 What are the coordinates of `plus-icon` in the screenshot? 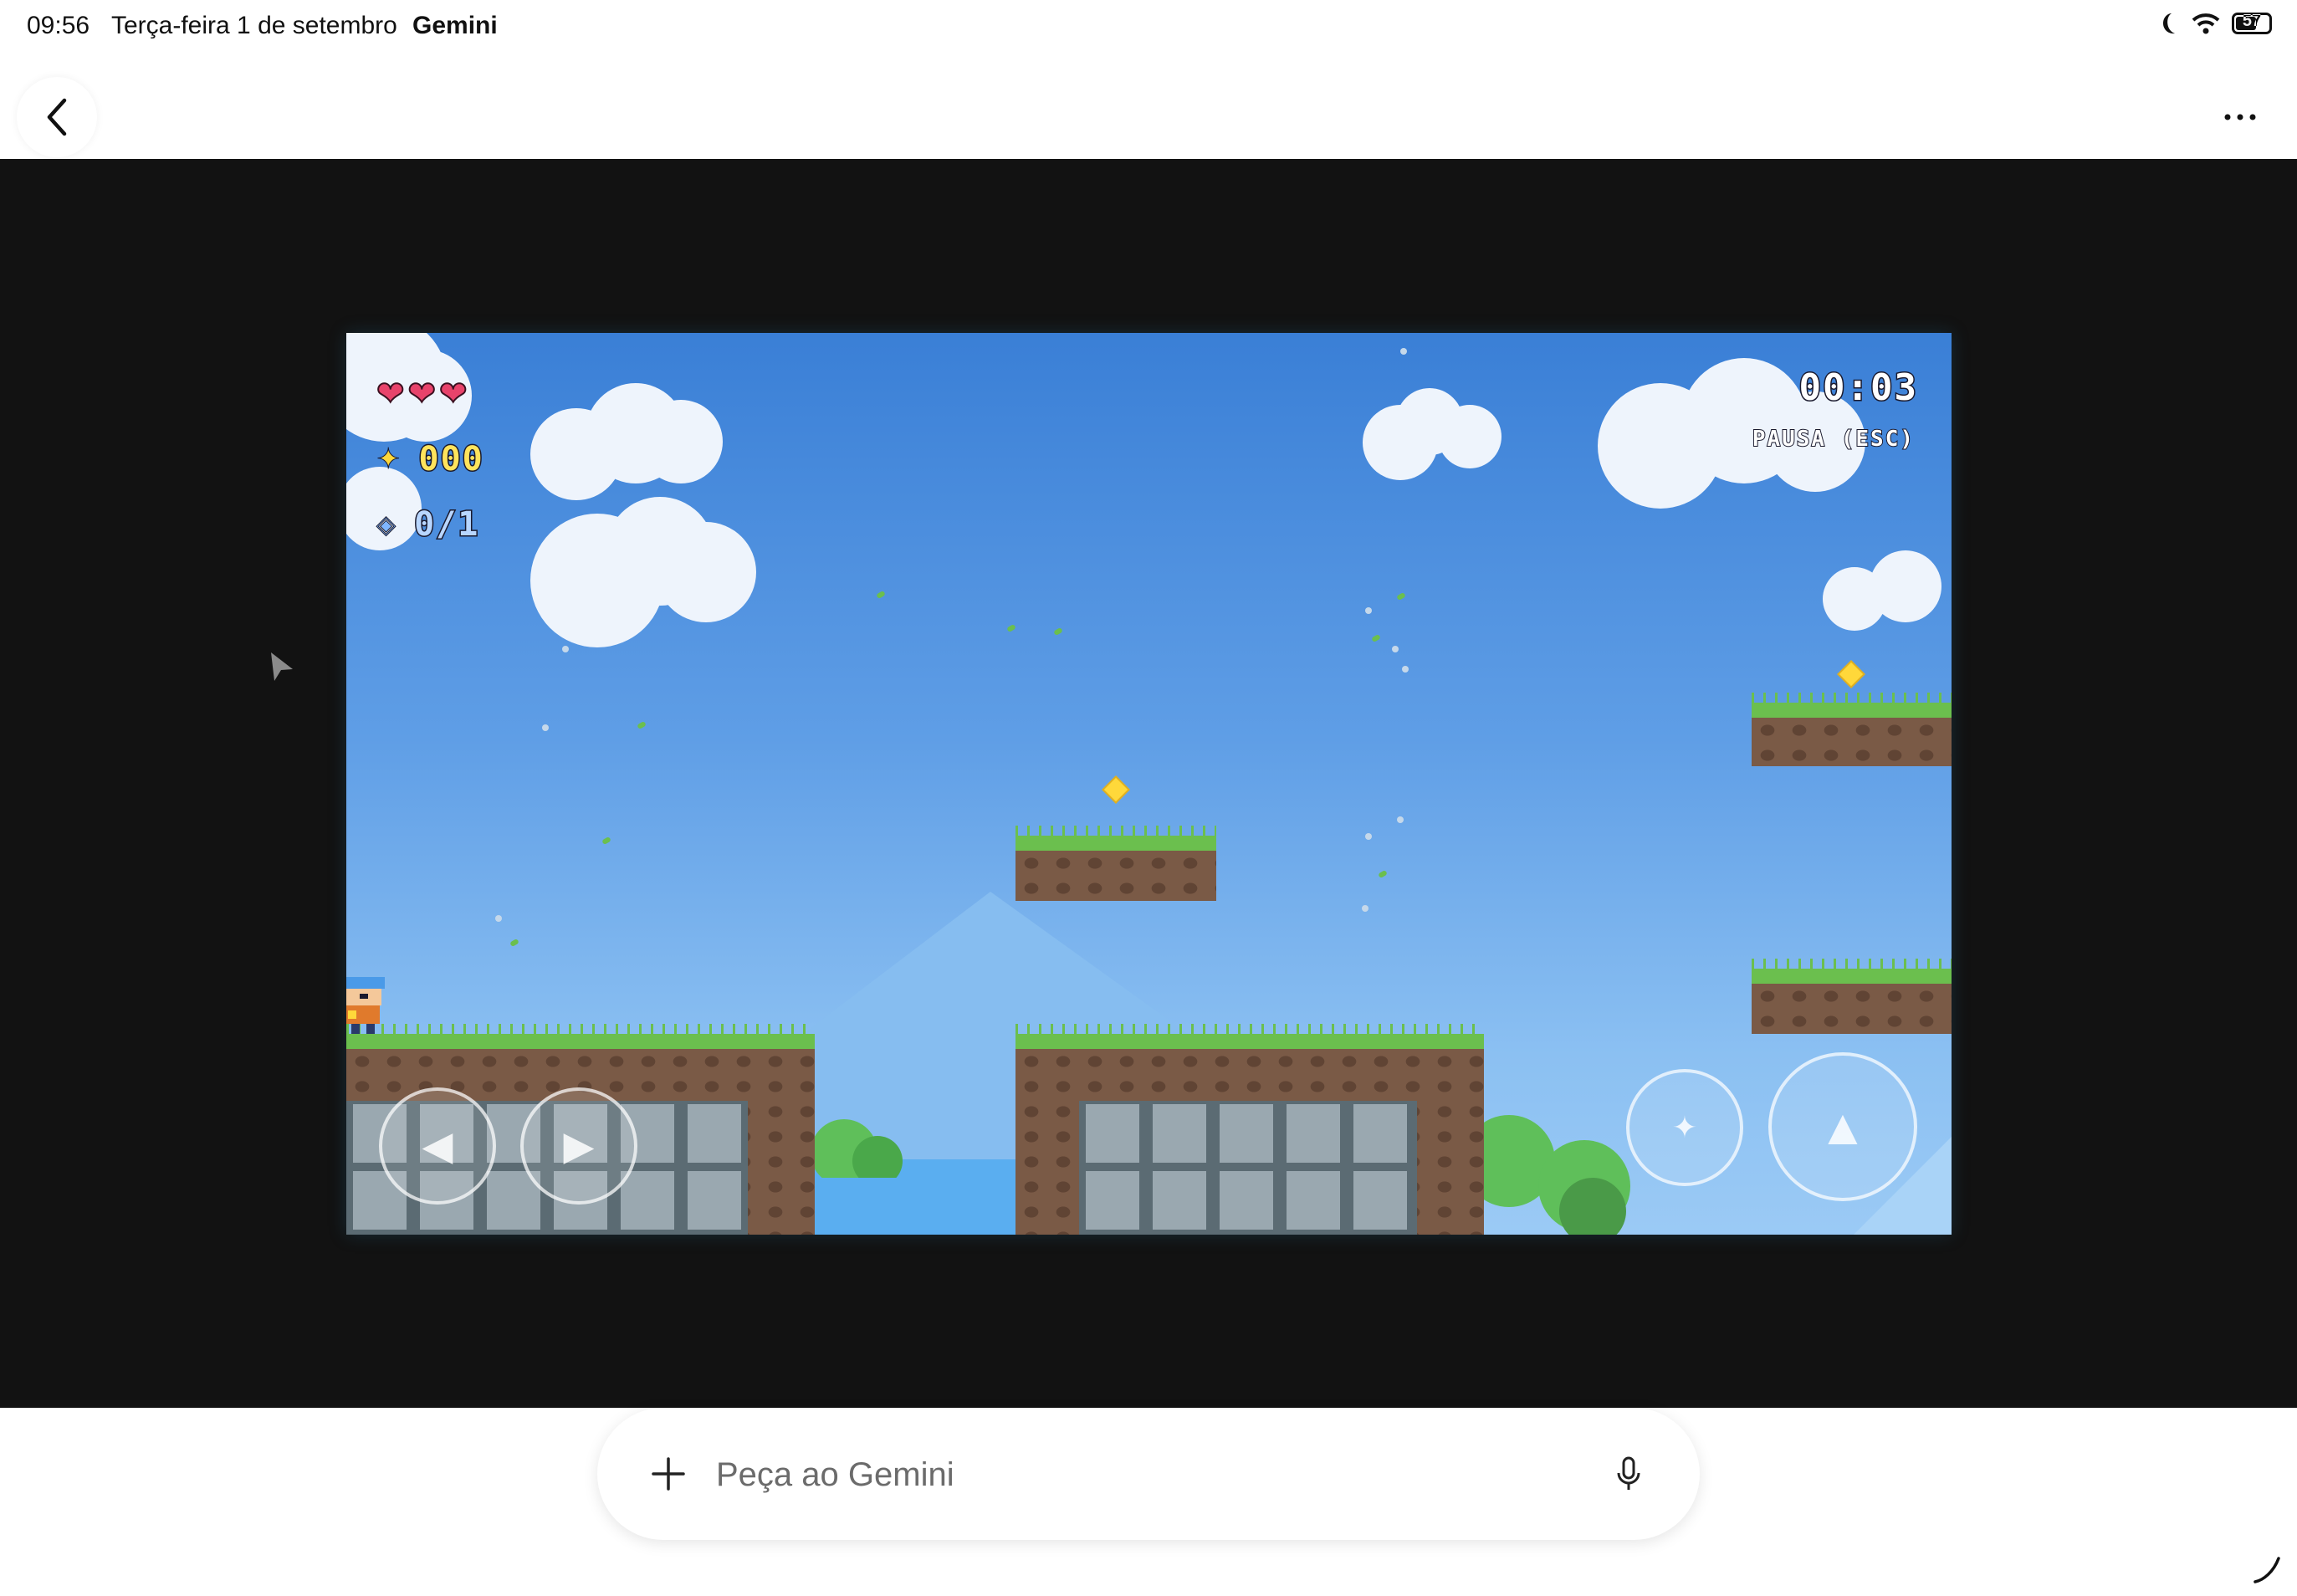 It's located at (668, 1474).